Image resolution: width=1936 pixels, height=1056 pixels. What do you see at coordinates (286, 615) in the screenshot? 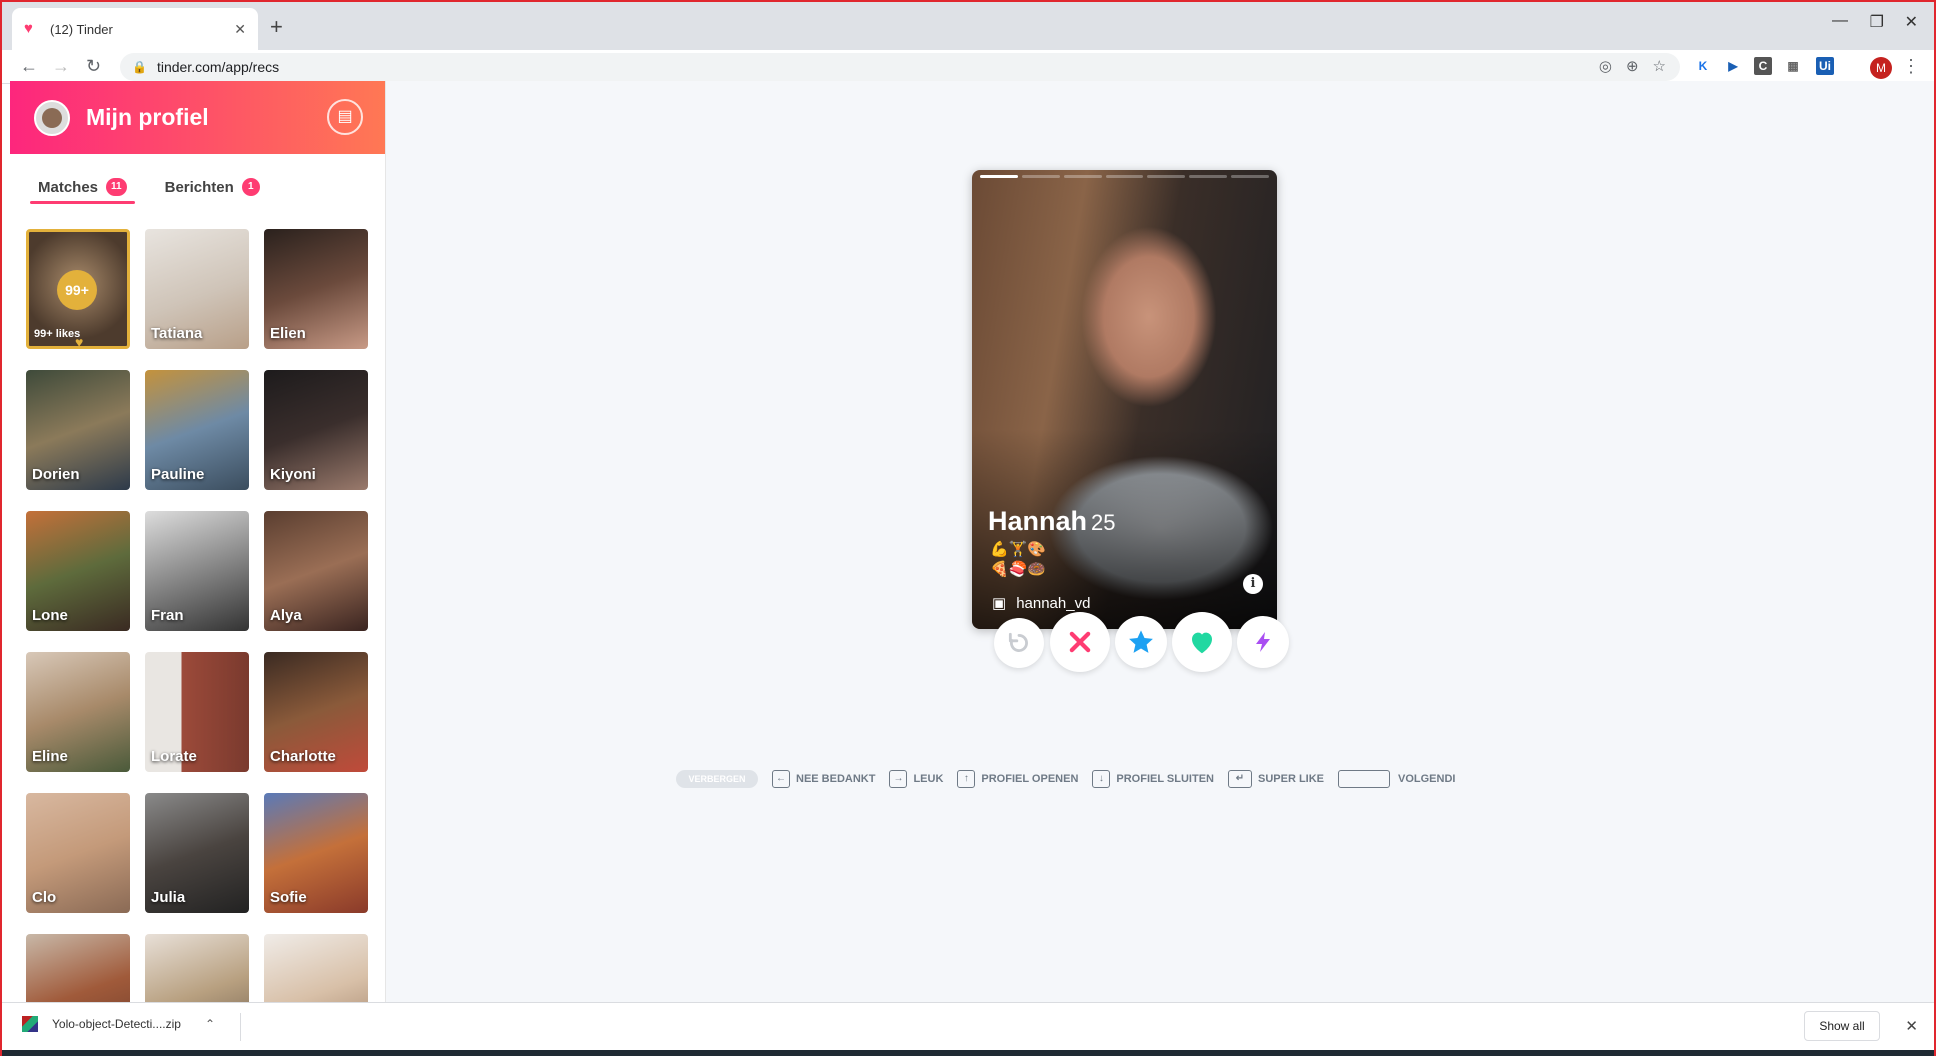
I see `match-name: Alya` at bounding box center [286, 615].